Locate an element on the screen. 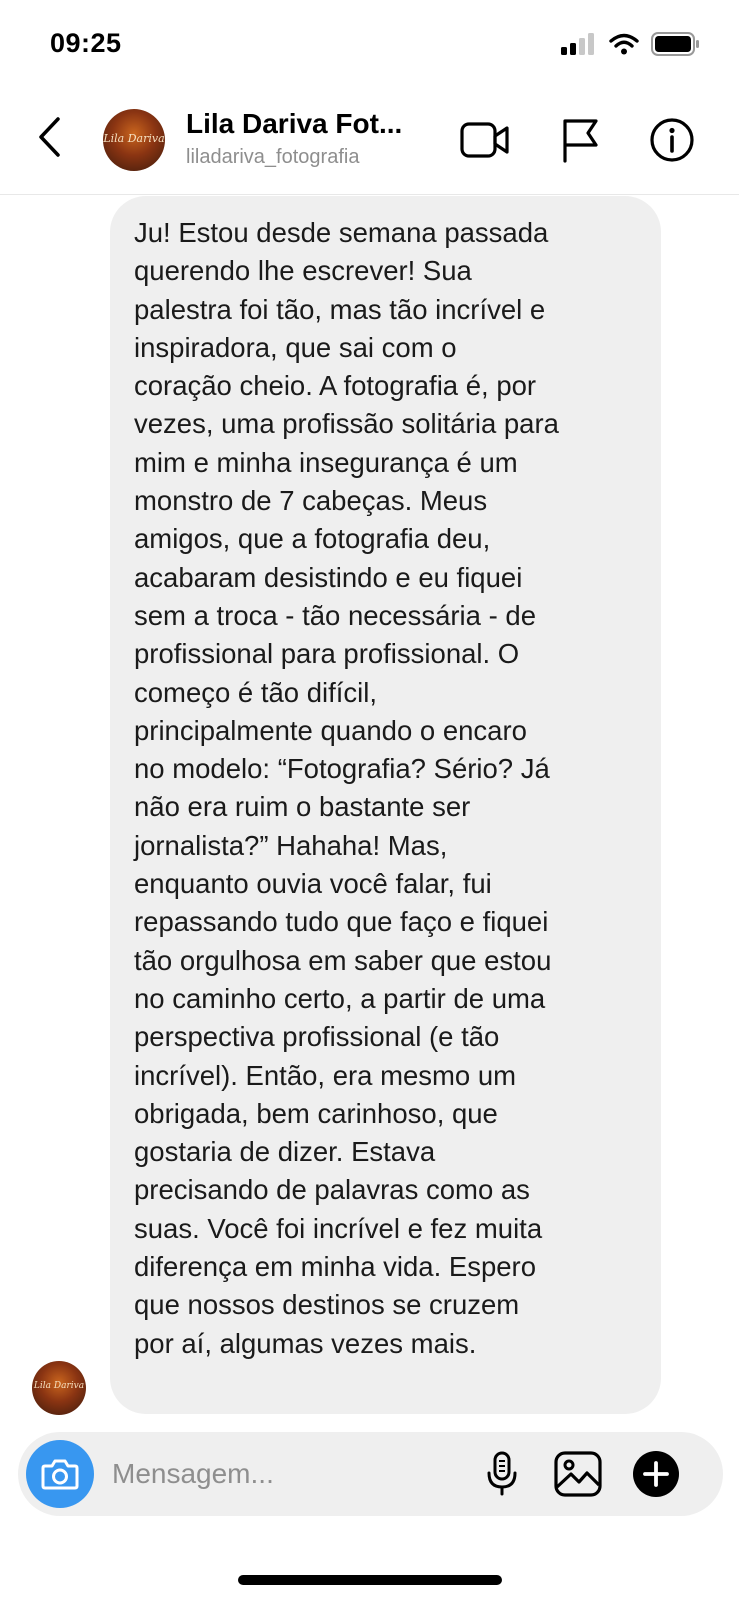 The image size is (739, 1600). more-actions-button is located at coordinates (656, 1474).